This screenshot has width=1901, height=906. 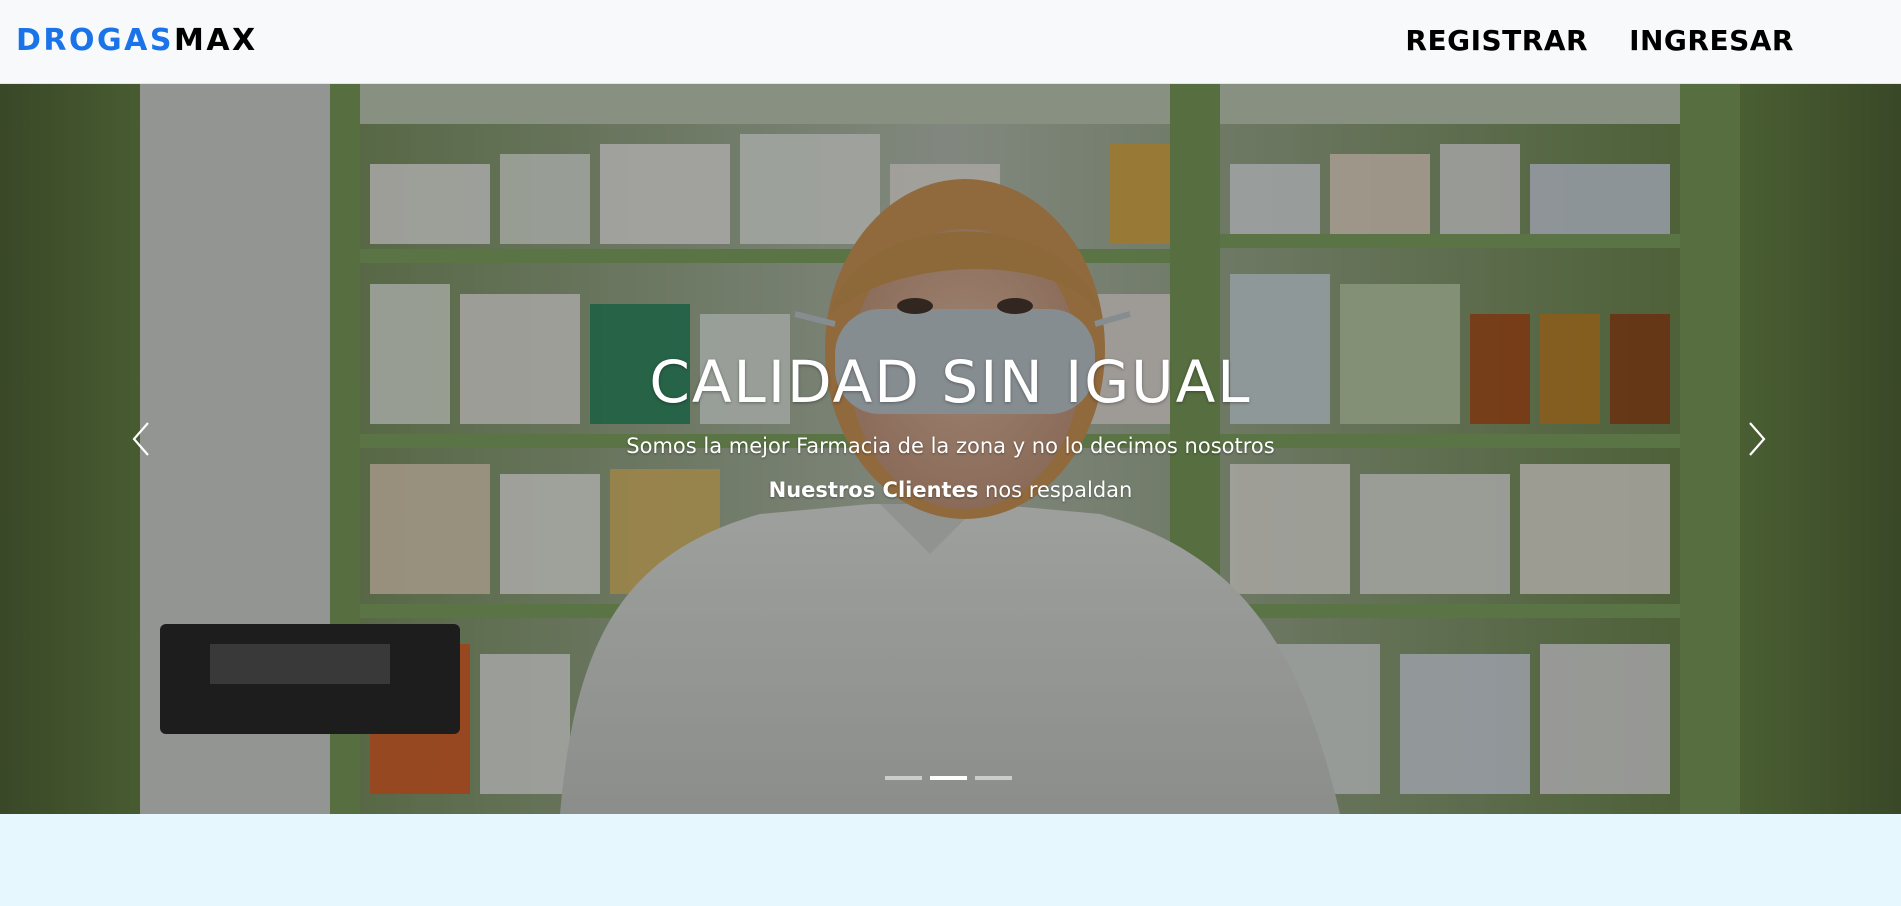 I want to click on login-link: INGRESAR, so click(x=1711, y=41).